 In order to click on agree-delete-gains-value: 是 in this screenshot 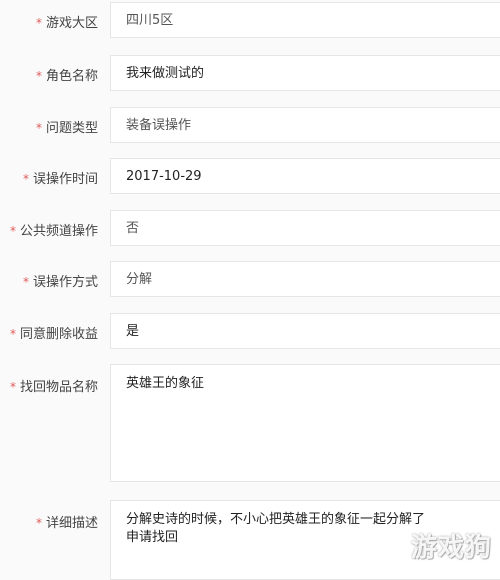, I will do `click(133, 331)`.